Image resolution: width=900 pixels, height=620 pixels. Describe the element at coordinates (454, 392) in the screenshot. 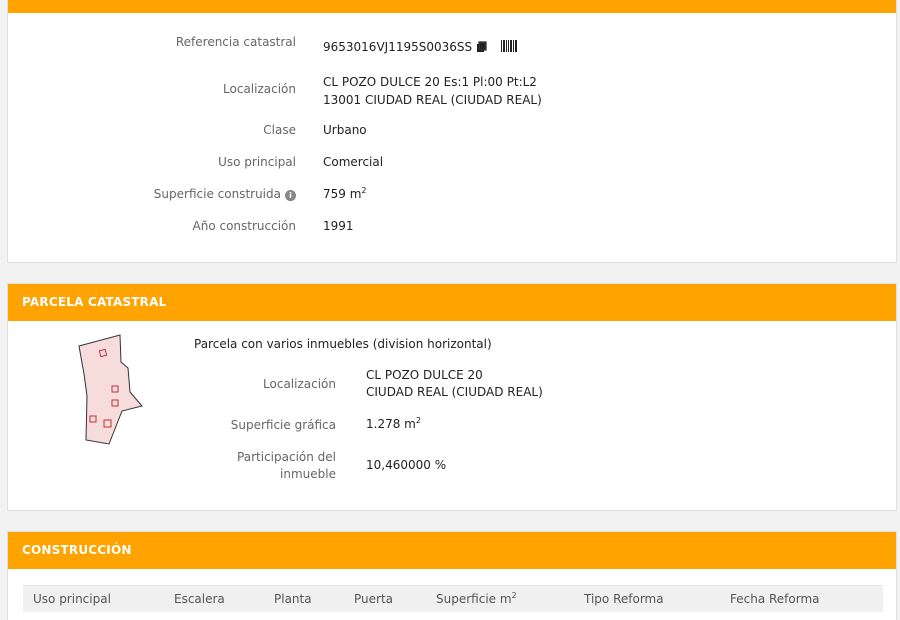

I see `parcel-localizacion-line-2: CIUDAD REAL (CIUDAD REAL)` at that location.